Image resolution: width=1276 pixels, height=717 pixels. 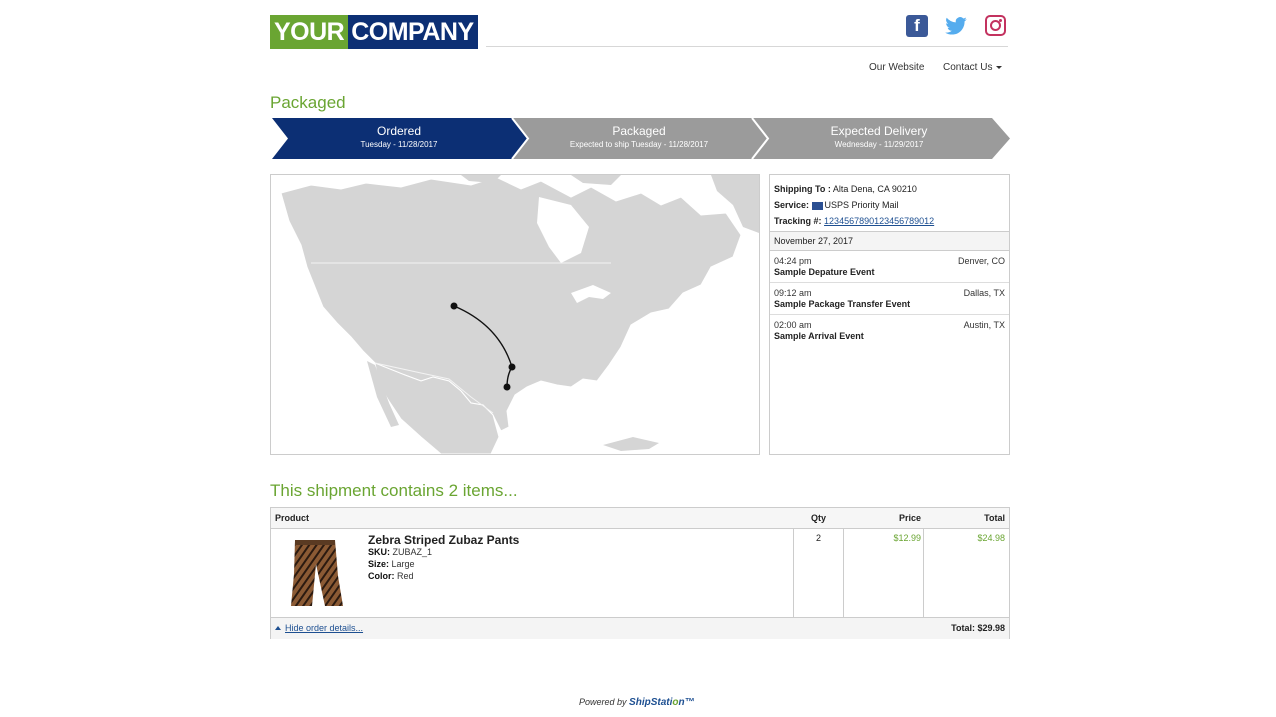 I want to click on tracking-row: Tracking #: 1234567890123456789012, so click(x=889, y=221).